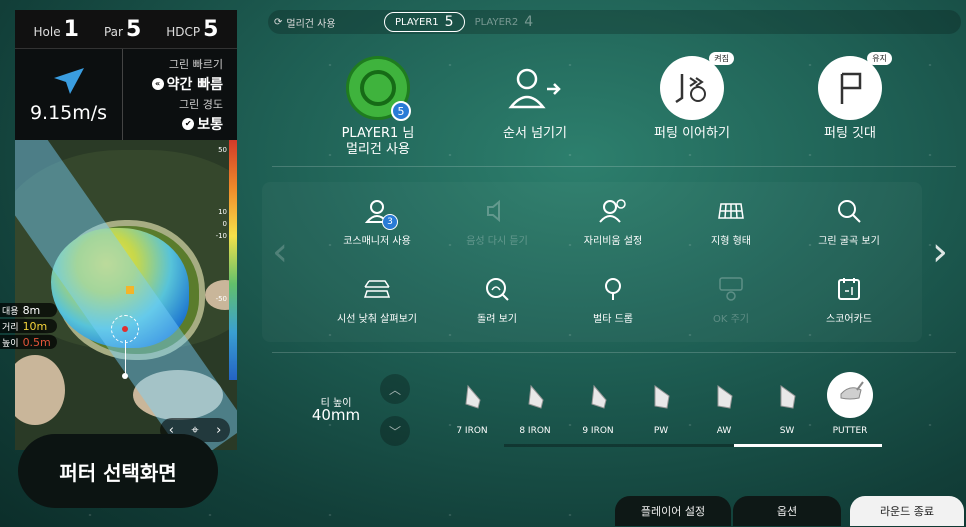  I want to click on penalty-drop-button: 벌타 드롭, so click(613, 299).